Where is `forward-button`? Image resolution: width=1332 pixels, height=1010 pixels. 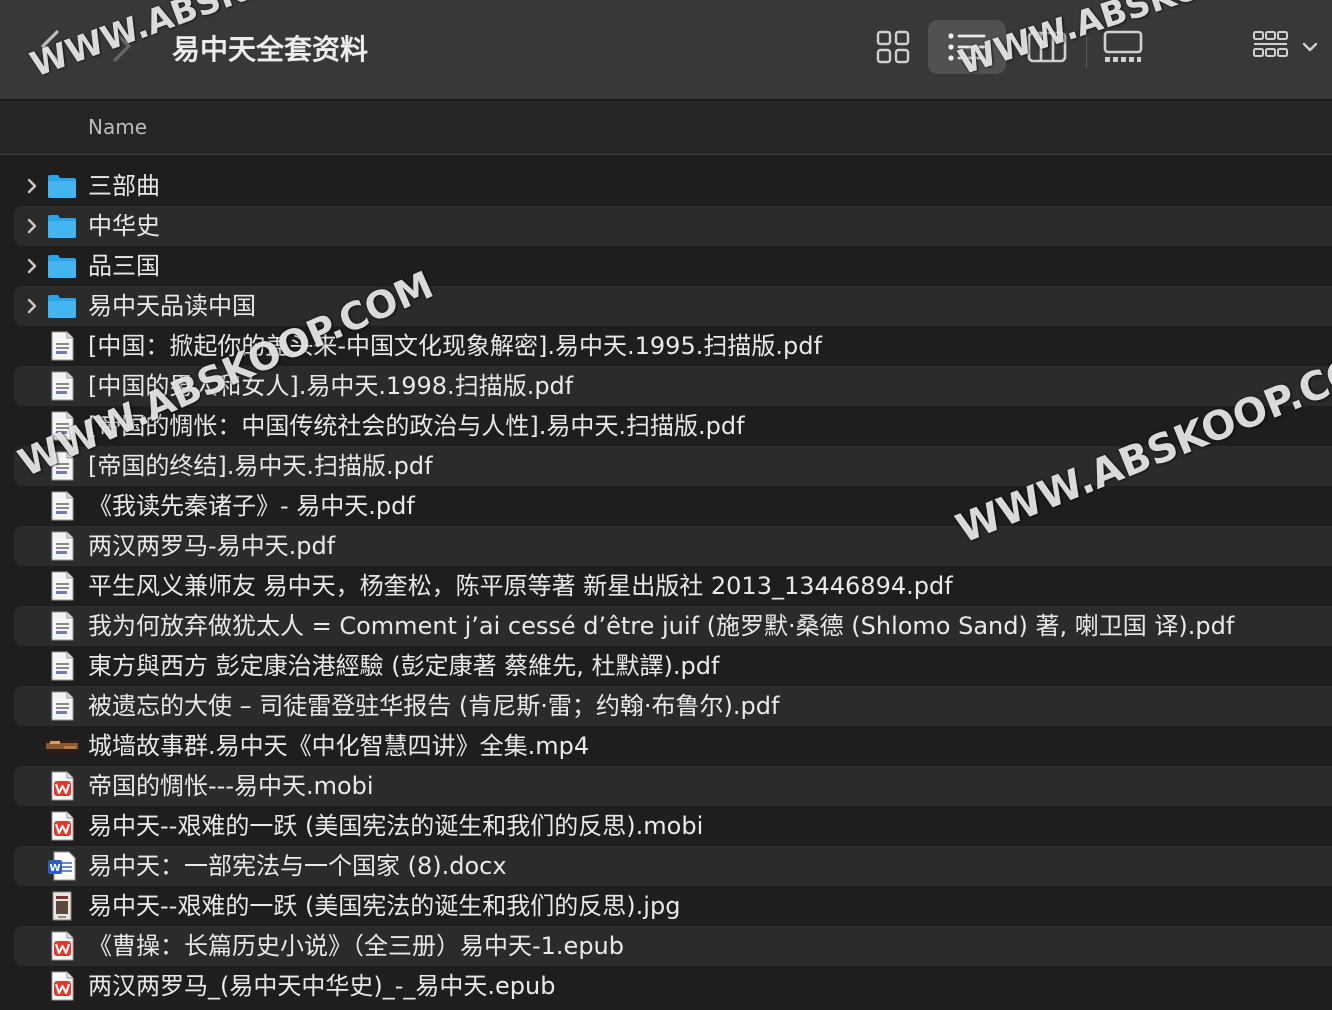 forward-button is located at coordinates (122, 46).